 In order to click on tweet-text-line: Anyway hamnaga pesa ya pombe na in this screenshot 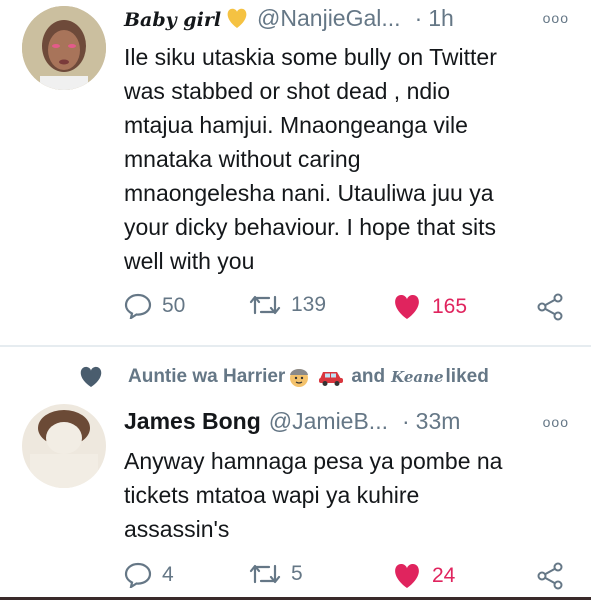, I will do `click(313, 461)`.